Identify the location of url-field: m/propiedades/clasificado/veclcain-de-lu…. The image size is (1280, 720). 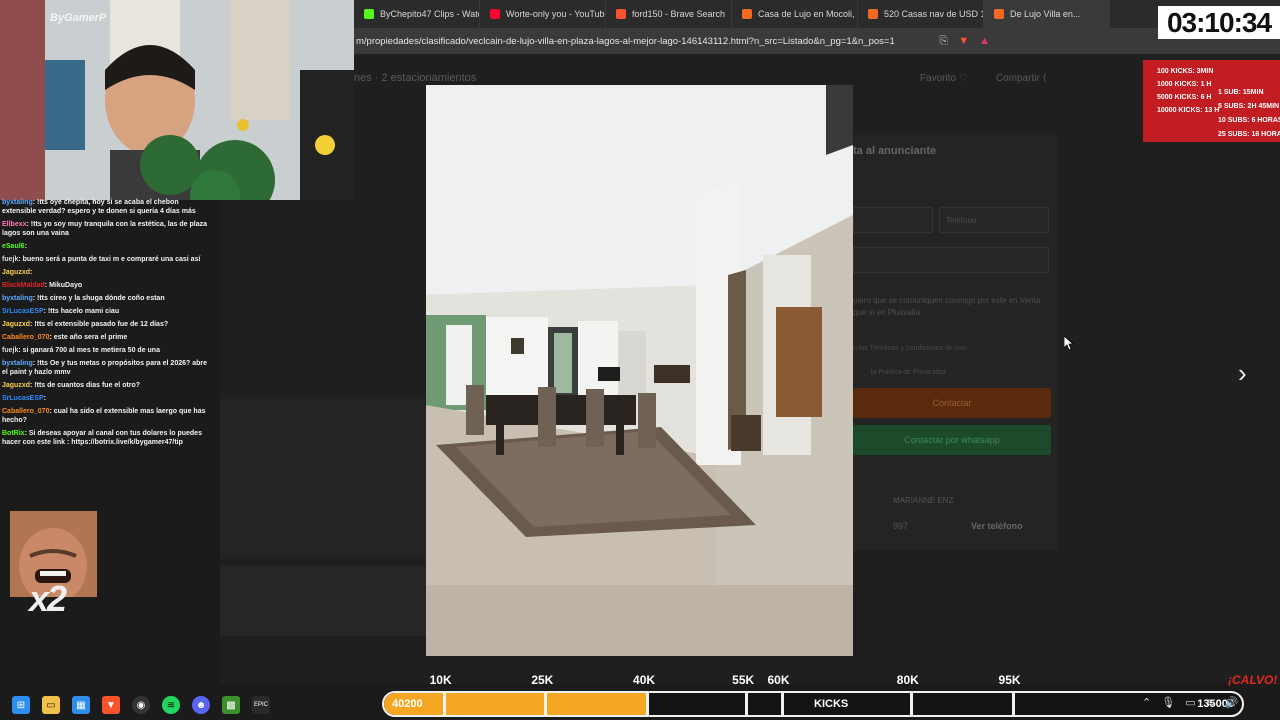
(646, 41).